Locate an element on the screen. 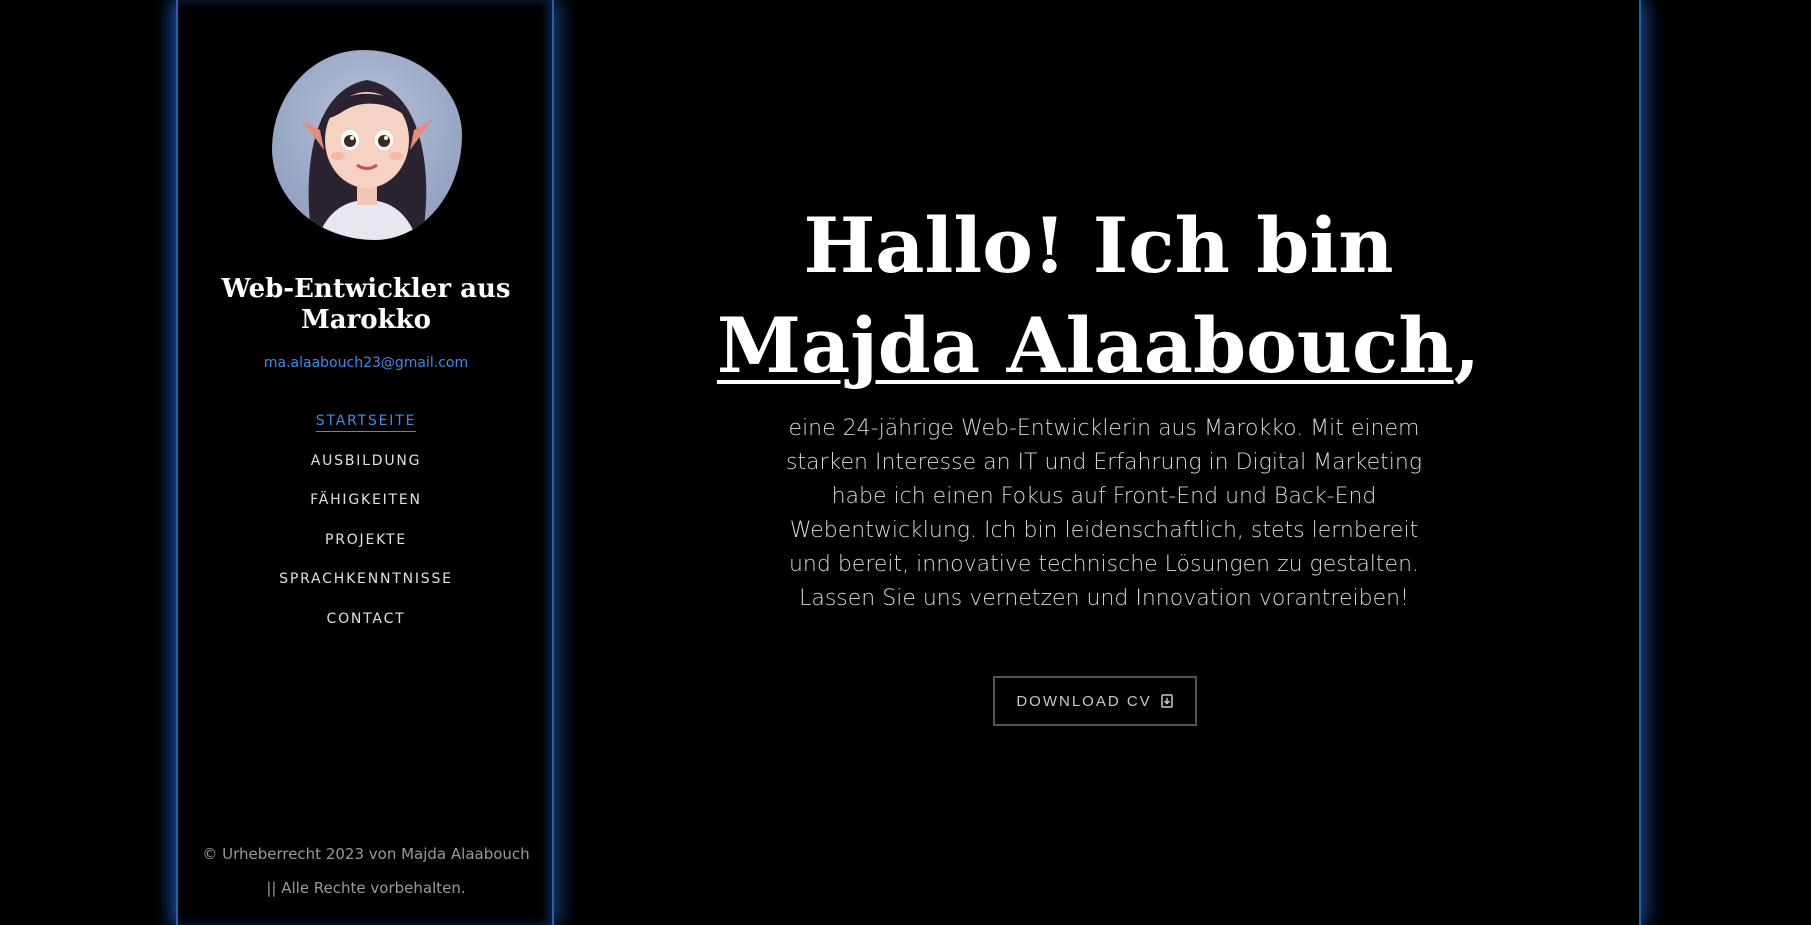 Image resolution: width=1811 pixels, height=925 pixels. name-suffix: , is located at coordinates (1467, 345).